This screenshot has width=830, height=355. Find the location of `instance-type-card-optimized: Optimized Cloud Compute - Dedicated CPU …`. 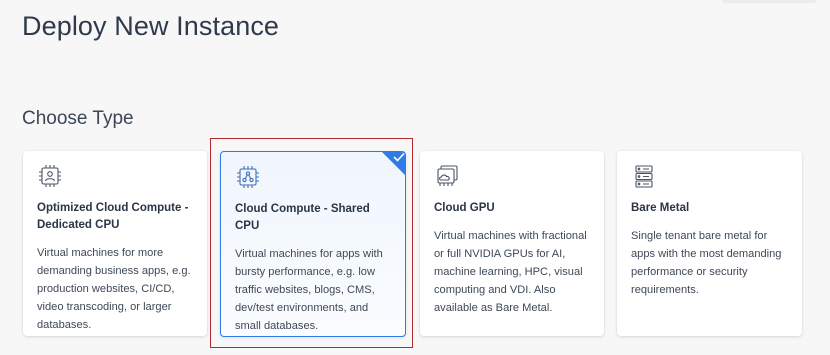

instance-type-card-optimized: Optimized Cloud Compute - Dedicated CPU … is located at coordinates (115, 243).